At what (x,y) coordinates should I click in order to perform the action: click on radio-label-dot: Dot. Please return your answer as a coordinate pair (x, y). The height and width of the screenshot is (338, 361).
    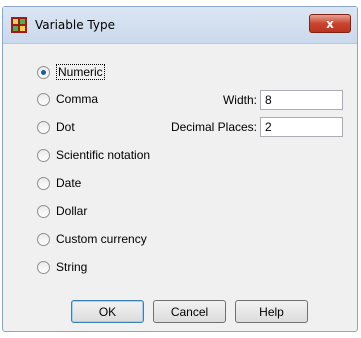
    Looking at the image, I should click on (65, 127).